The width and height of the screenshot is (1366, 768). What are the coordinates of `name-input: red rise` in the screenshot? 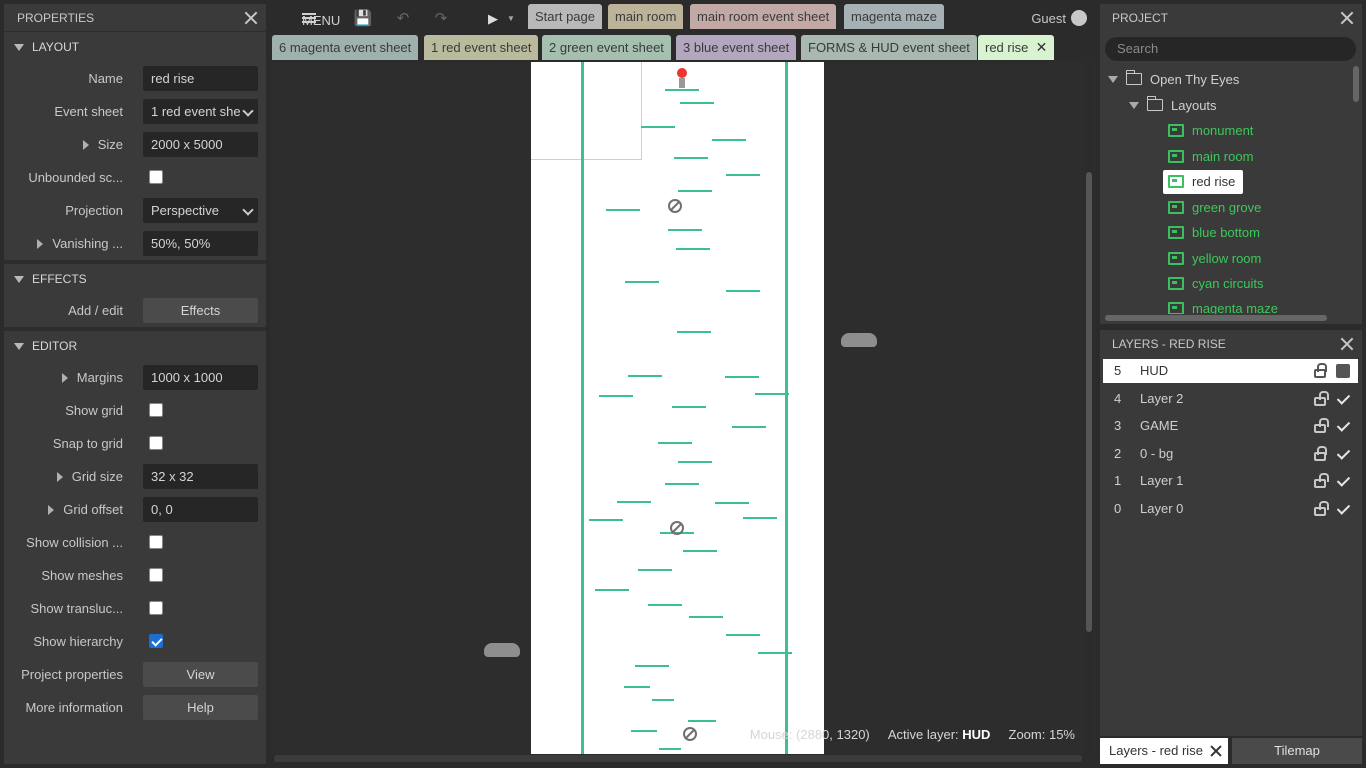 It's located at (200, 78).